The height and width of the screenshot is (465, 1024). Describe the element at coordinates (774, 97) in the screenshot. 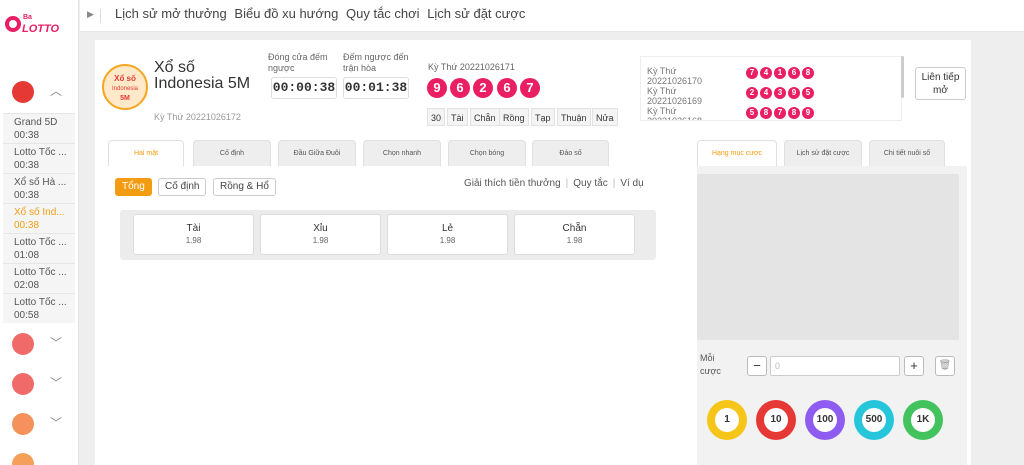

I see `history-row: Kỳ Thứ 20221026169 2 4 3 9 5` at that location.